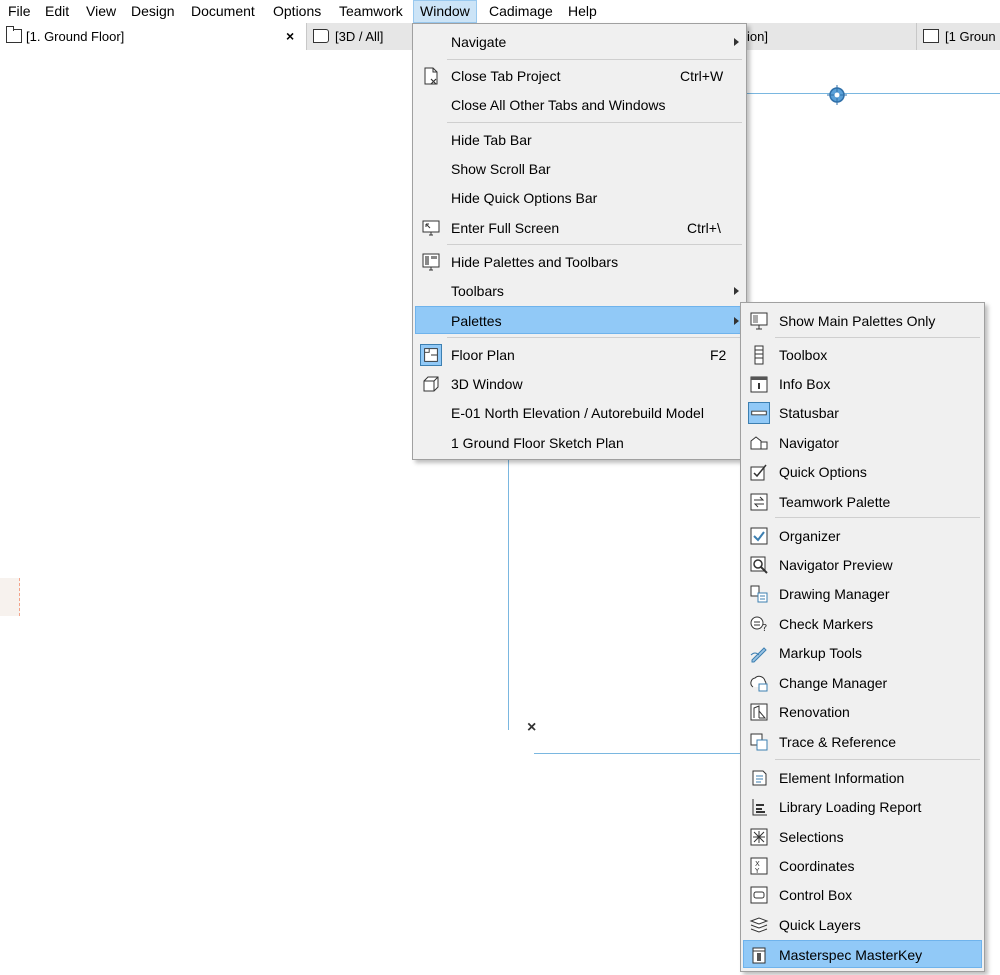 The image size is (1000, 975). I want to click on menu-teamwork: Teamwork, so click(371, 11).